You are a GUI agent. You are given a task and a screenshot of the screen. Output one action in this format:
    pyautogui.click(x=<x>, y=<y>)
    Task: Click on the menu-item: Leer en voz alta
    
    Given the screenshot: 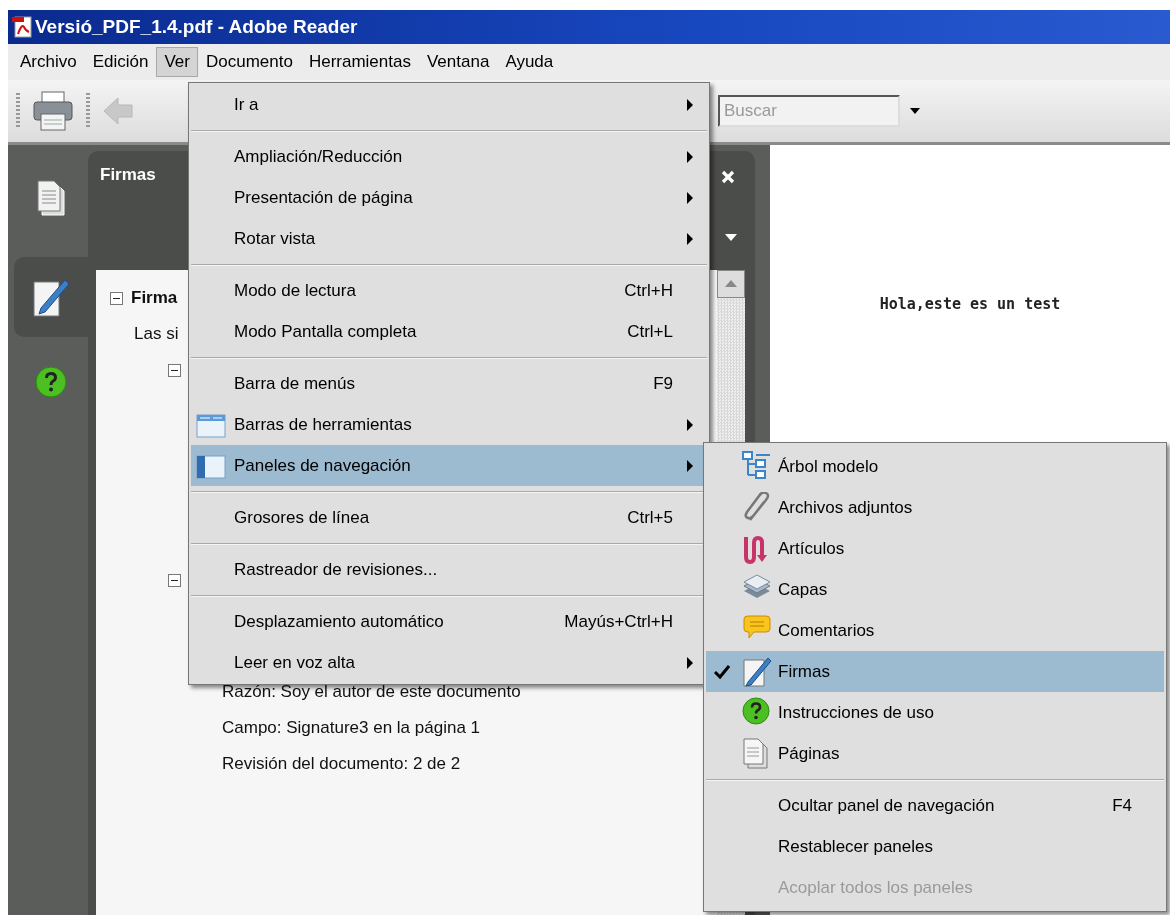 What is the action you would take?
    pyautogui.click(x=449, y=662)
    